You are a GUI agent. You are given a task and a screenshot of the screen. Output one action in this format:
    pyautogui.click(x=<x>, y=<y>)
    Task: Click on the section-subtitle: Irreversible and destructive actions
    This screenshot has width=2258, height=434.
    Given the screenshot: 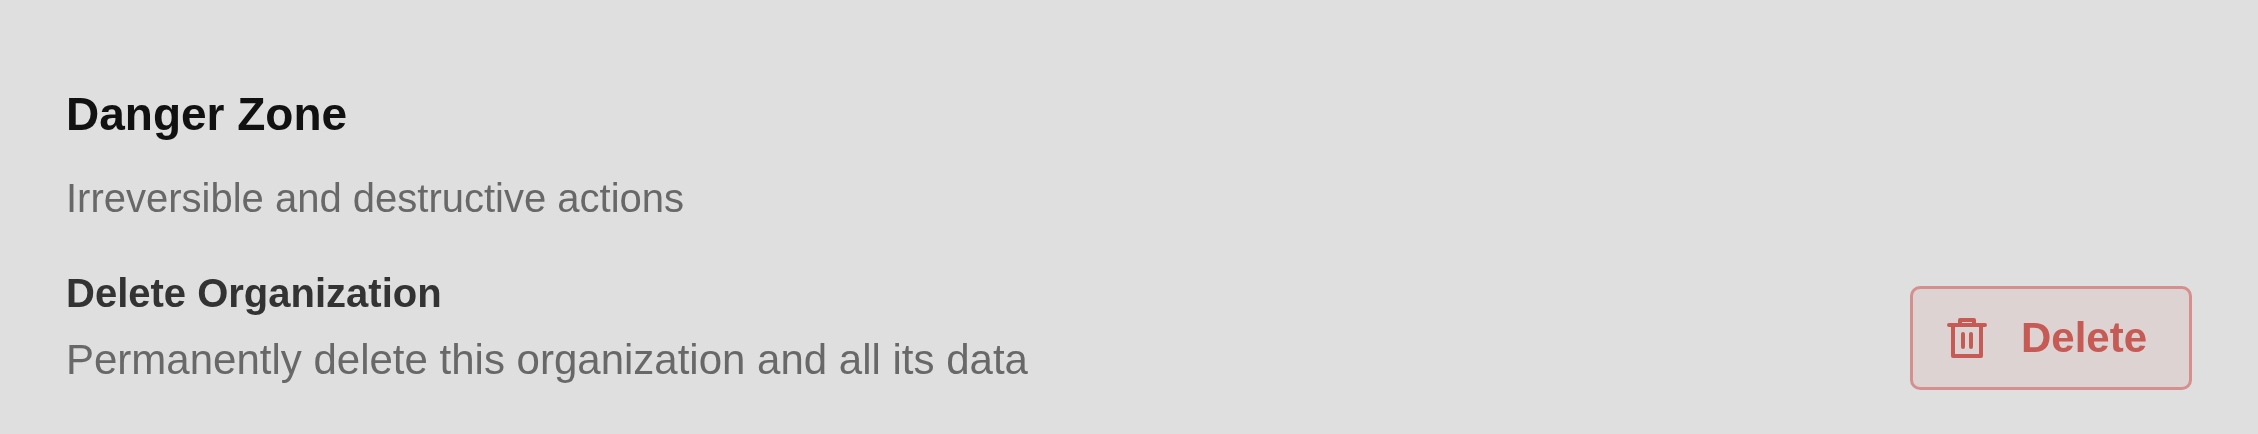 What is the action you would take?
    pyautogui.click(x=376, y=198)
    